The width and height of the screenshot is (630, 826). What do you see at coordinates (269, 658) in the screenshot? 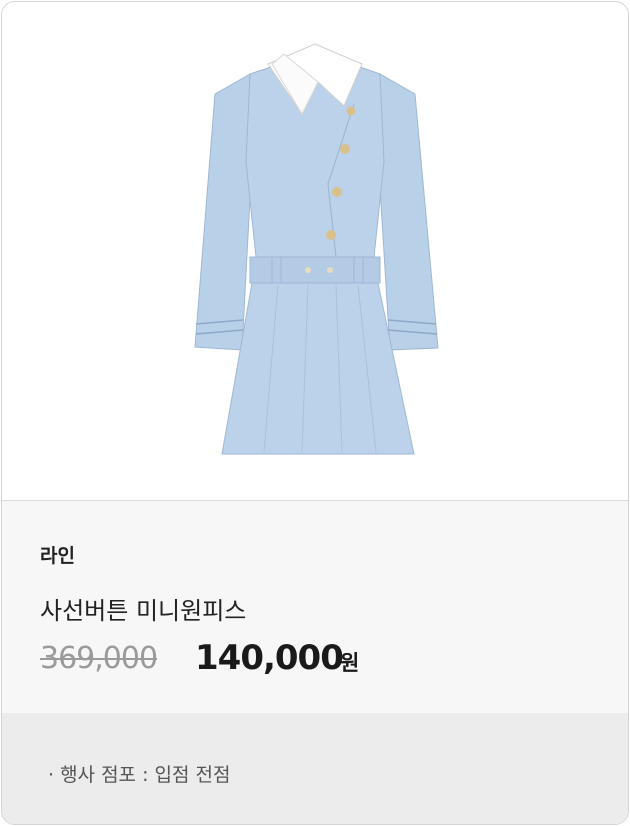
I see `sale-price: 140,000` at bounding box center [269, 658].